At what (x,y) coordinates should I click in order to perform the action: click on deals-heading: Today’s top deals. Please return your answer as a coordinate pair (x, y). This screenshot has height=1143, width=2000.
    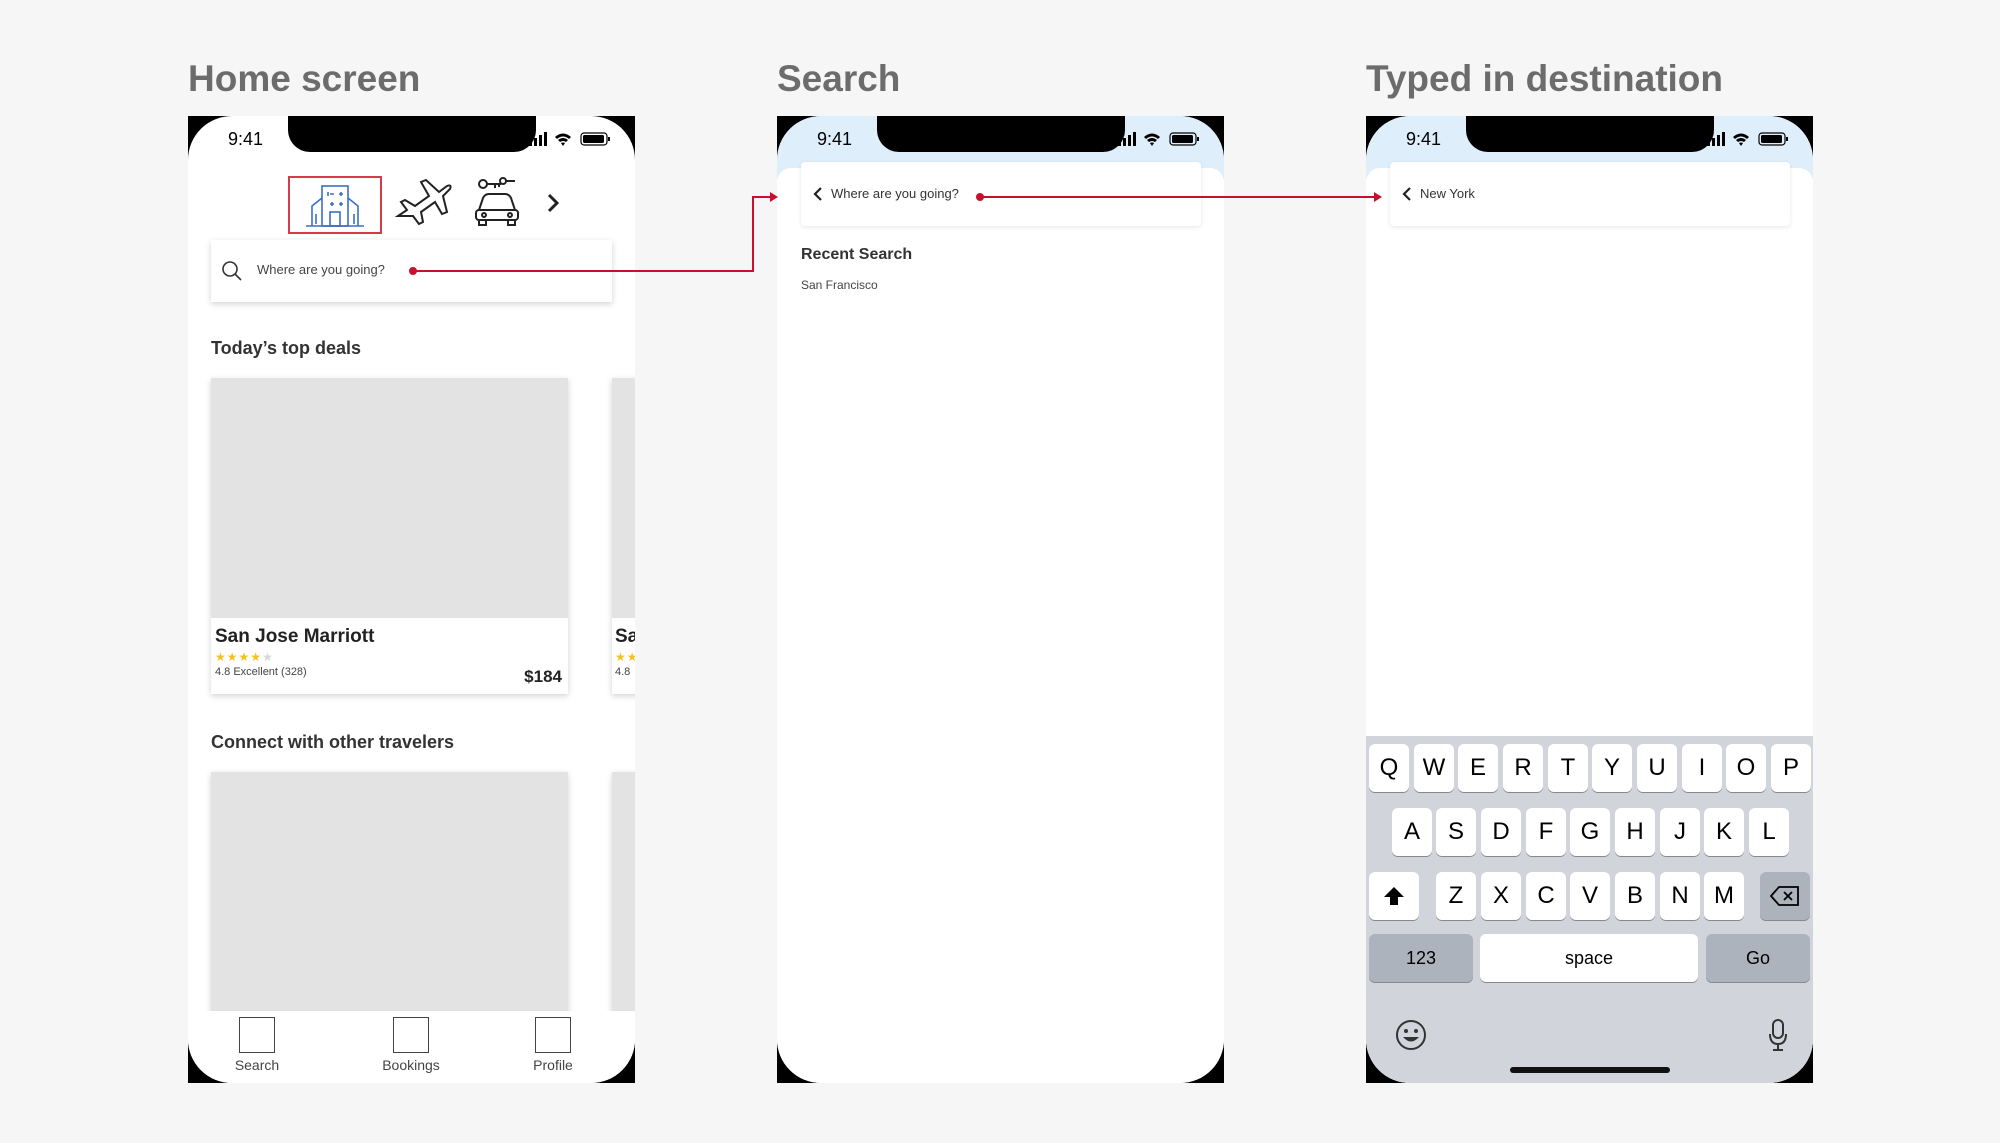
    Looking at the image, I should click on (286, 348).